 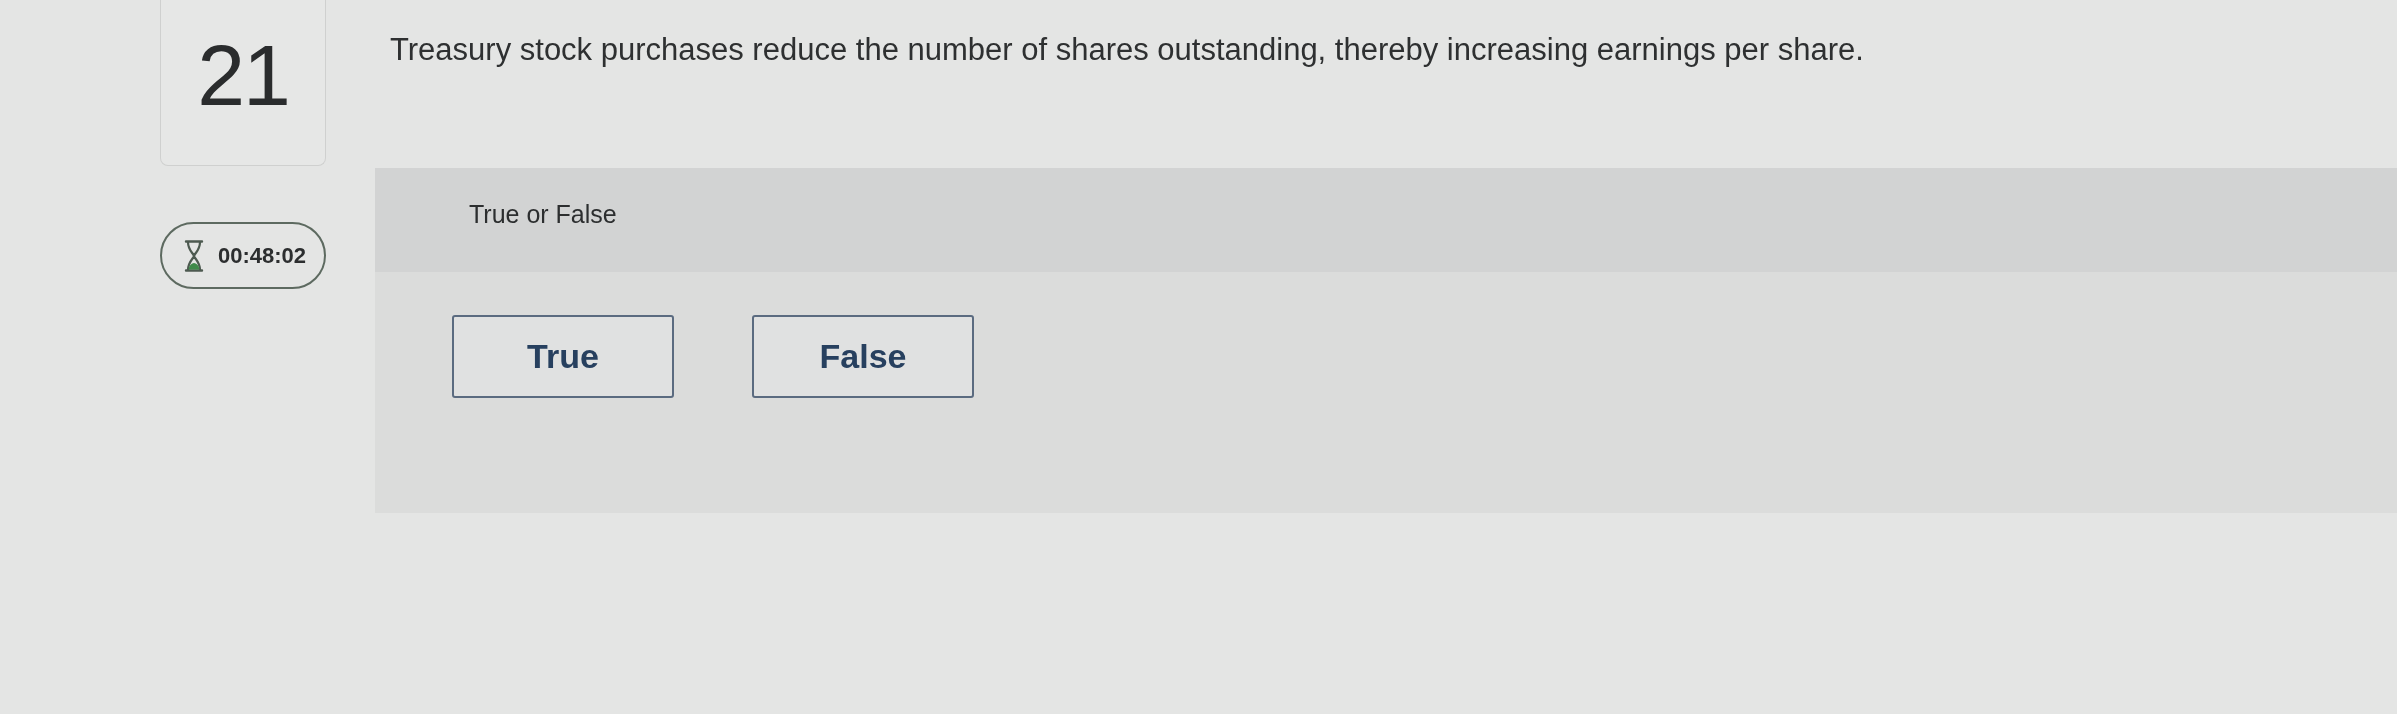 I want to click on answer-option-button: True, so click(x=563, y=356).